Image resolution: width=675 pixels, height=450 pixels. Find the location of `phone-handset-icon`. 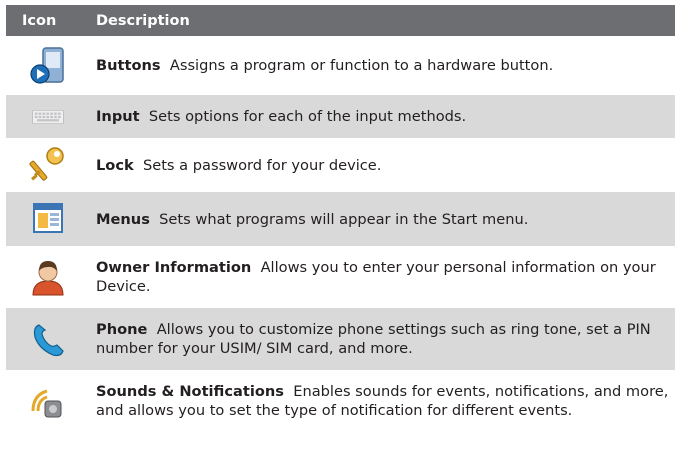

phone-handset-icon is located at coordinates (48, 340).